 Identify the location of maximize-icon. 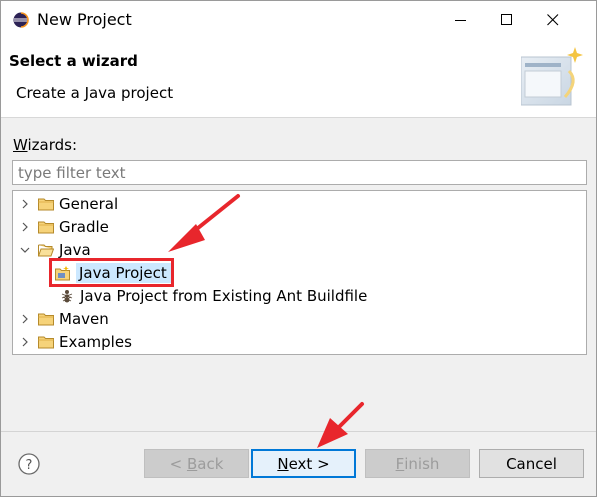
(506, 19).